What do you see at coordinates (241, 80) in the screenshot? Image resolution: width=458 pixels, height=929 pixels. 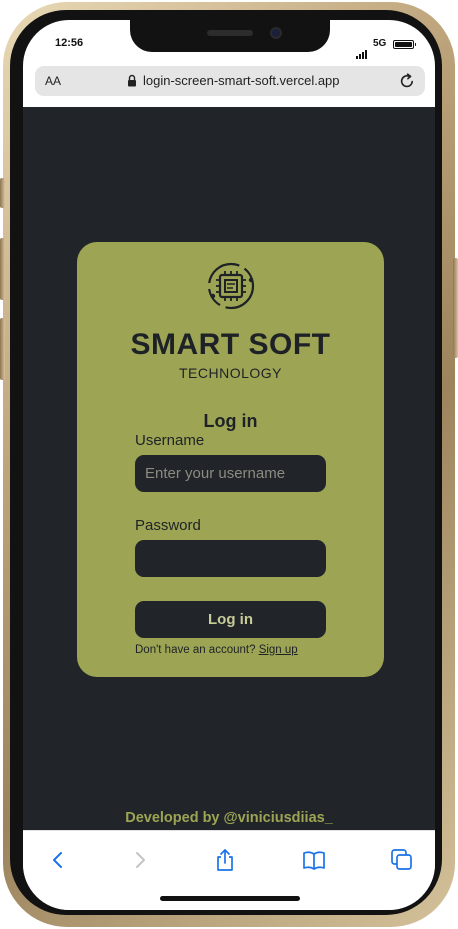 I see `url-text: login-screen-smart-soft.vercel.app` at bounding box center [241, 80].